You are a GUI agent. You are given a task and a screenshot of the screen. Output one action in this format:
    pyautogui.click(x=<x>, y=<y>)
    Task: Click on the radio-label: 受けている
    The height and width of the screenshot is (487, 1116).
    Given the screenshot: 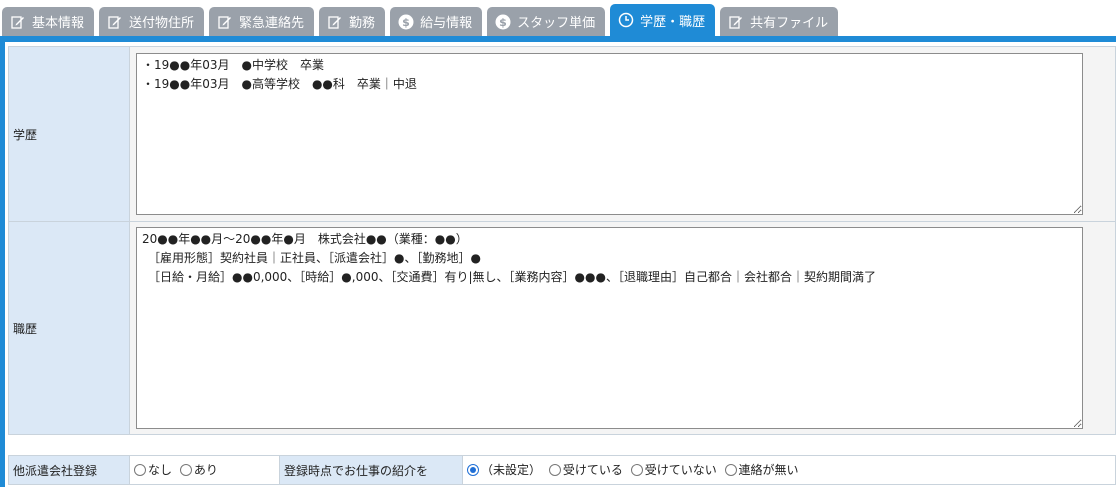 What is the action you would take?
    pyautogui.click(x=592, y=470)
    